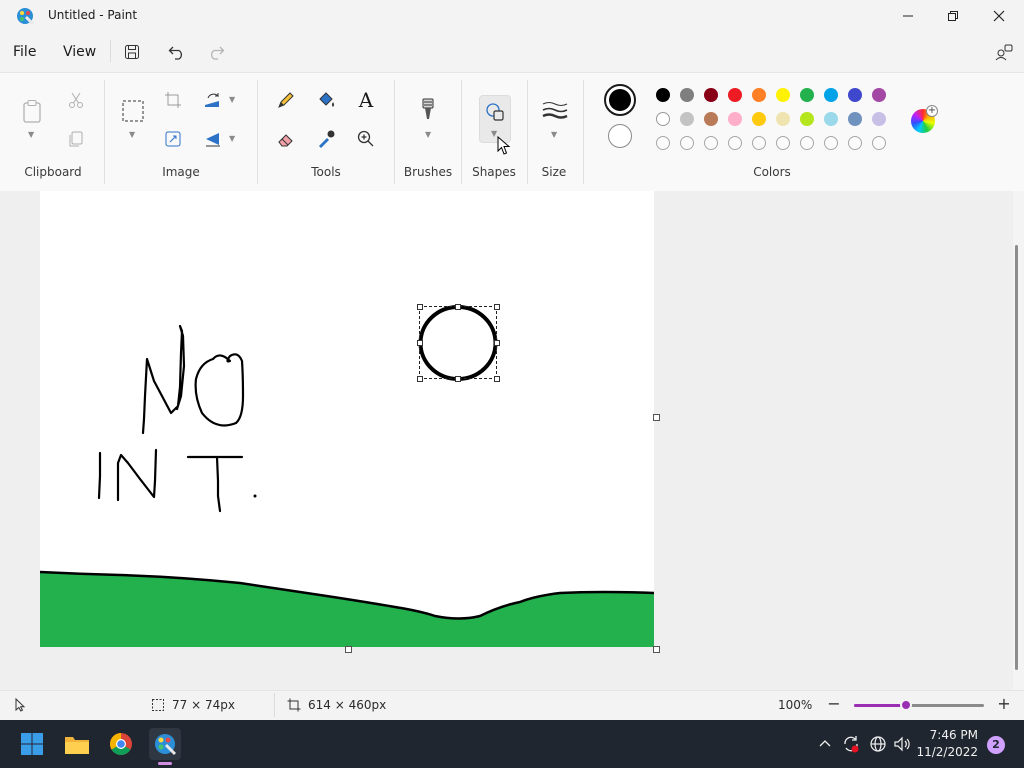  What do you see at coordinates (906, 705) in the screenshot?
I see `zoom-slider-thumb` at bounding box center [906, 705].